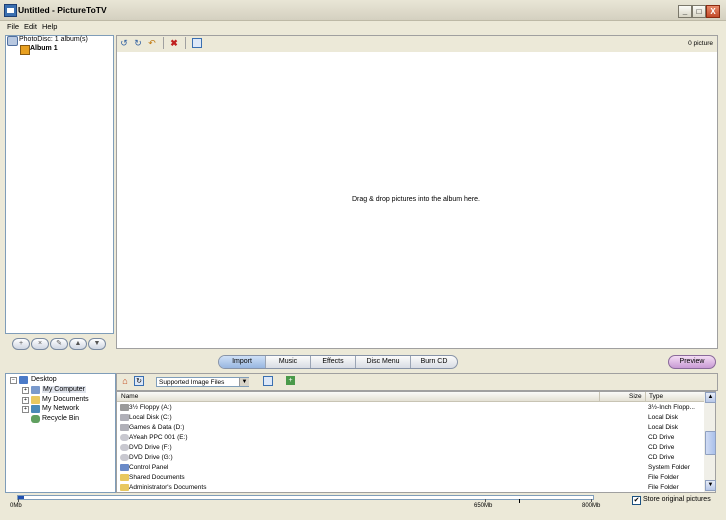 Image resolution: width=726 pixels, height=520 pixels. I want to click on album-icon, so click(25, 50).